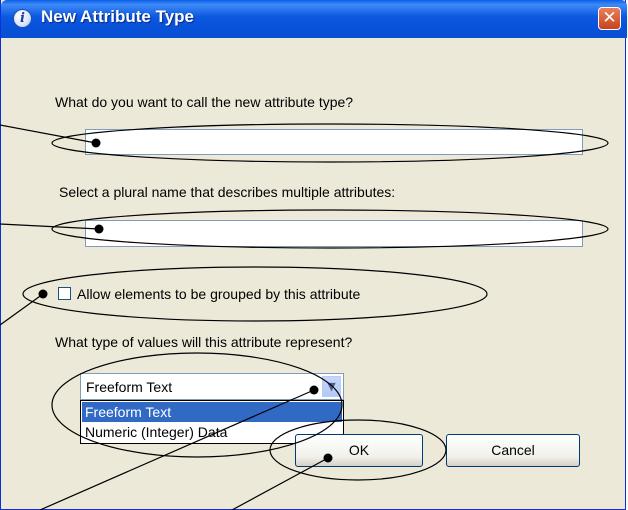 This screenshot has width=628, height=510. What do you see at coordinates (212, 412) in the screenshot?
I see `dropdown-option-freeform: Freeform Text` at bounding box center [212, 412].